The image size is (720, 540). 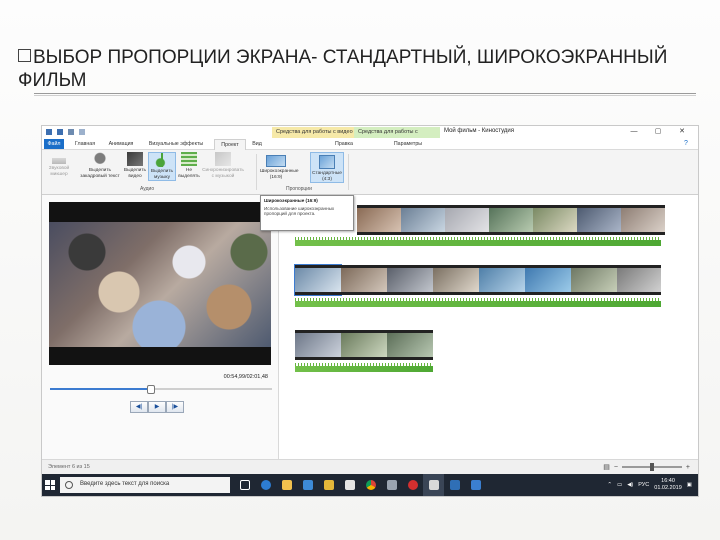 What do you see at coordinates (69, 485) in the screenshot?
I see `search-icon` at bounding box center [69, 485].